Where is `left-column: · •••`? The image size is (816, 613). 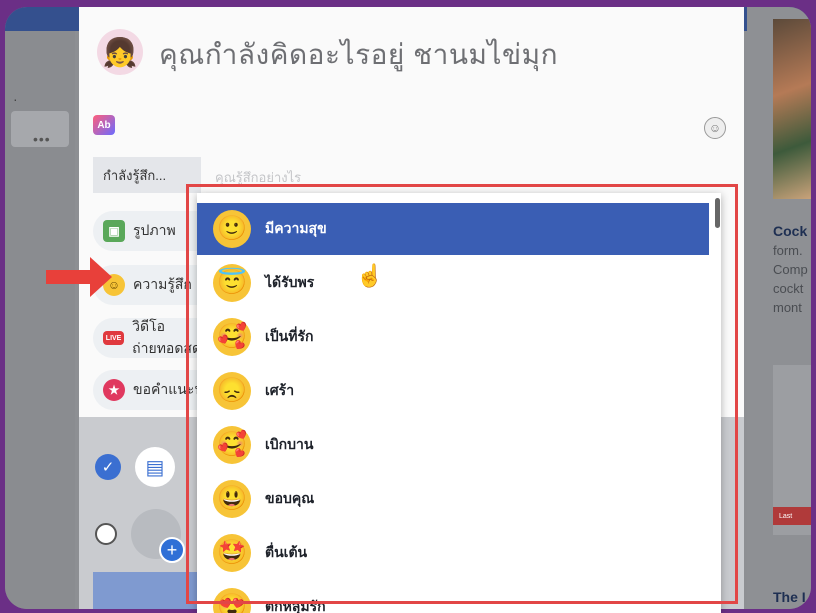 left-column: · ••• is located at coordinates (40, 320).